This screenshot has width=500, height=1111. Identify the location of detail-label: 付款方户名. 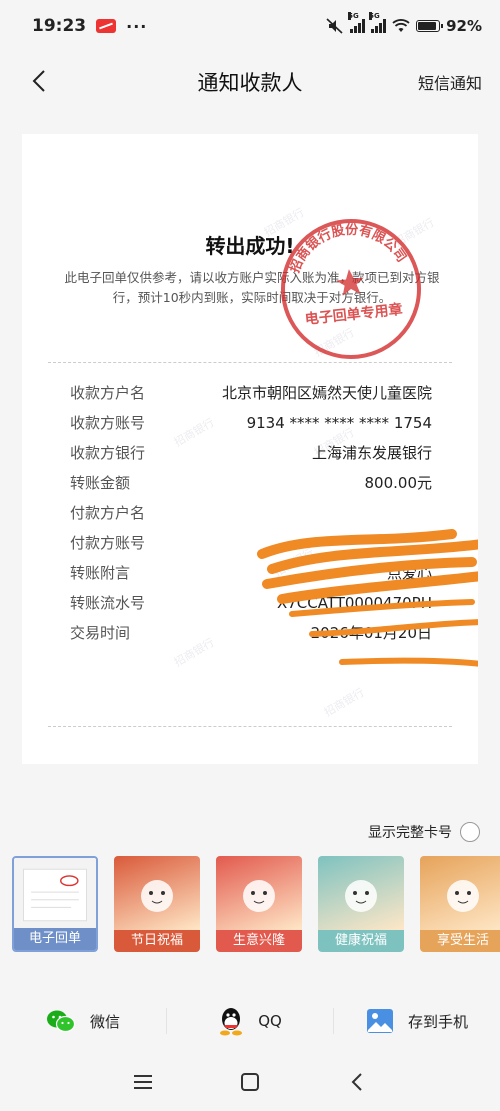
(108, 513).